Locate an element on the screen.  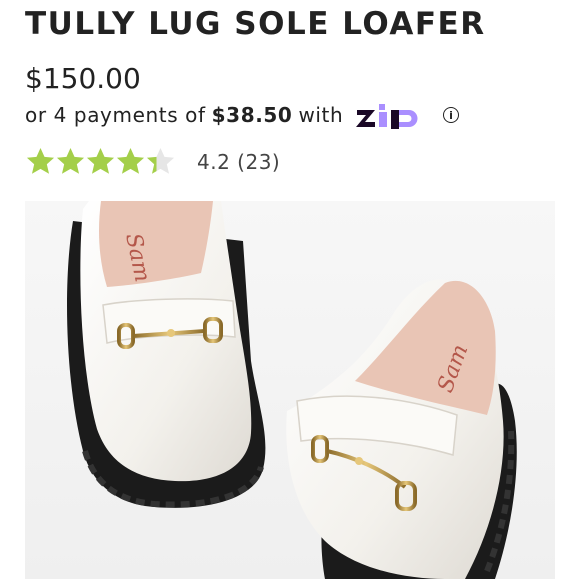
installment-info: or 4 payments of $38.50 with i is located at coordinates (242, 115).